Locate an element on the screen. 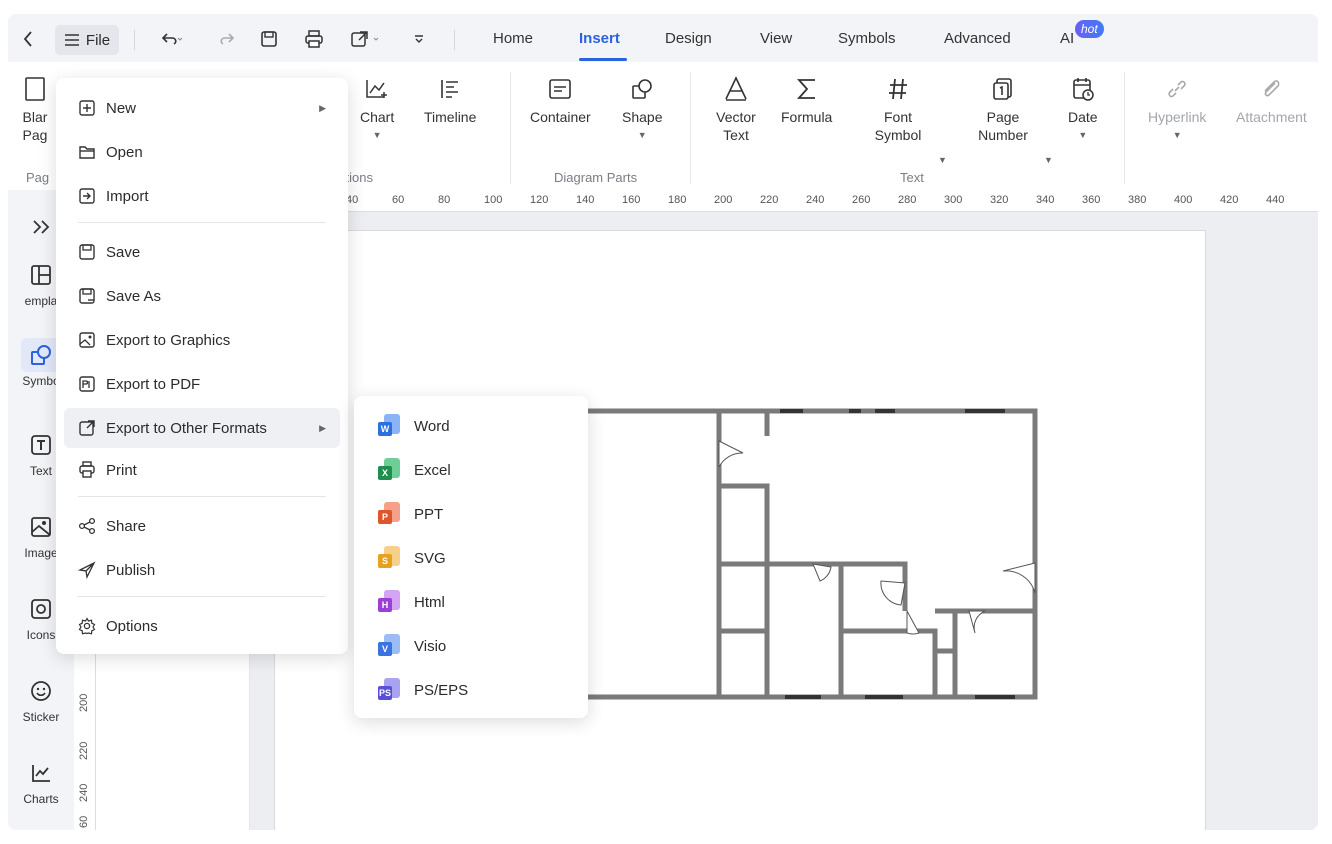 The width and height of the screenshot is (1332, 844). menu-item-publish: Publish is located at coordinates (202, 570).